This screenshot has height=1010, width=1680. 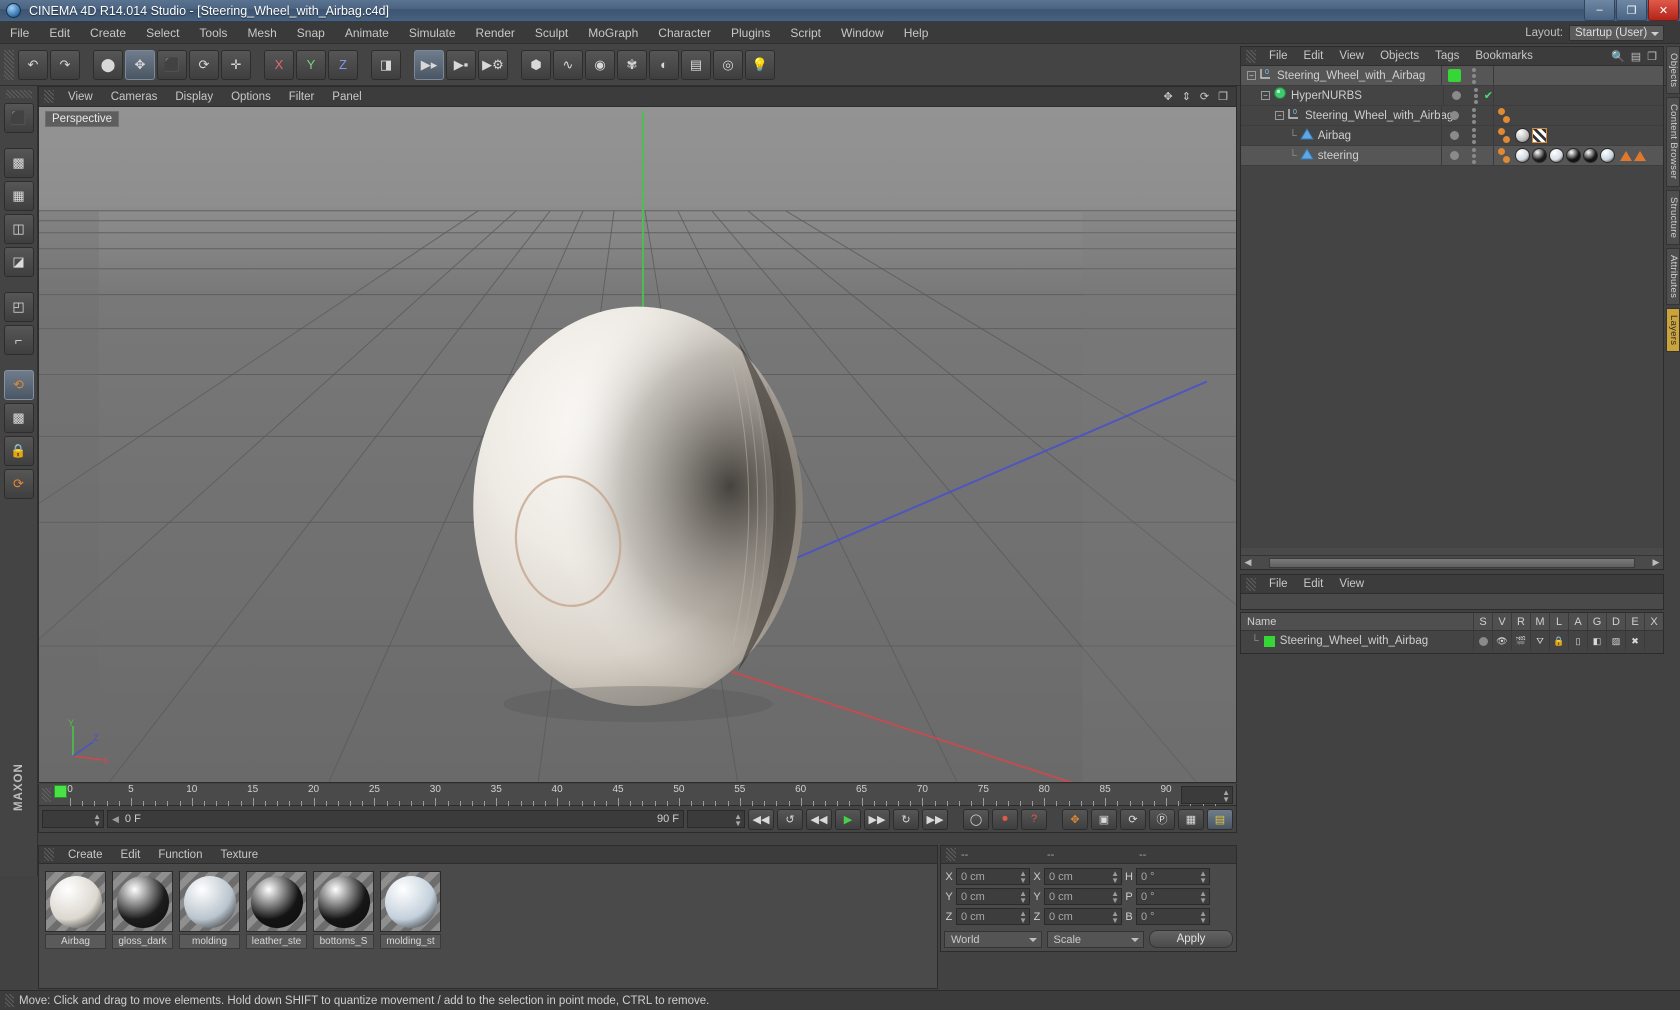 I want to click on coord-field-size-x: 0 cm ▲ ▼, so click(x=1083, y=876).